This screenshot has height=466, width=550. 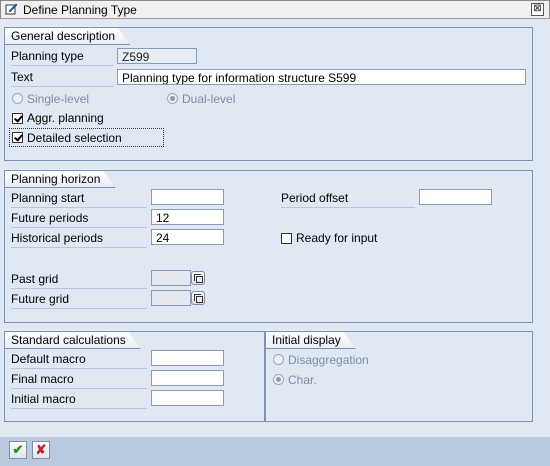 What do you see at coordinates (537, 9) in the screenshot?
I see `close-icon: ⊠` at bounding box center [537, 9].